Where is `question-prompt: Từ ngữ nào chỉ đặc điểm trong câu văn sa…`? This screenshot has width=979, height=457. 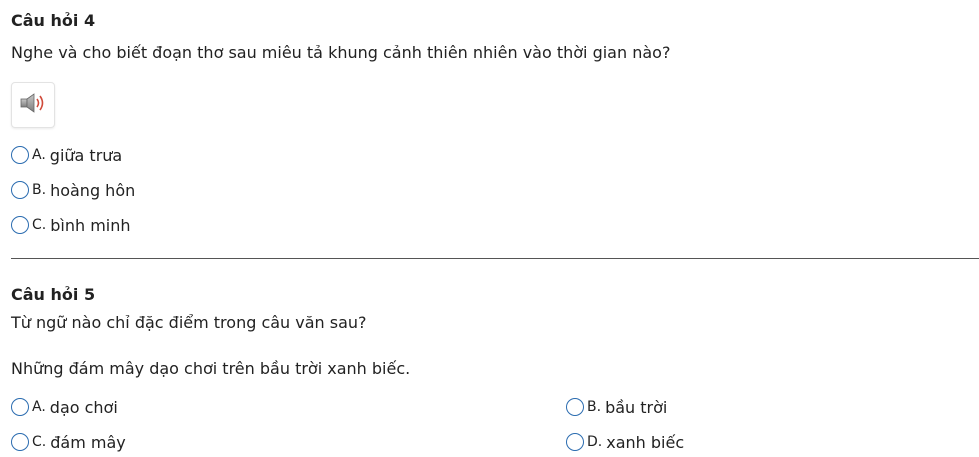 question-prompt: Từ ngữ nào chỉ đặc điểm trong câu văn sa… is located at coordinates (189, 322).